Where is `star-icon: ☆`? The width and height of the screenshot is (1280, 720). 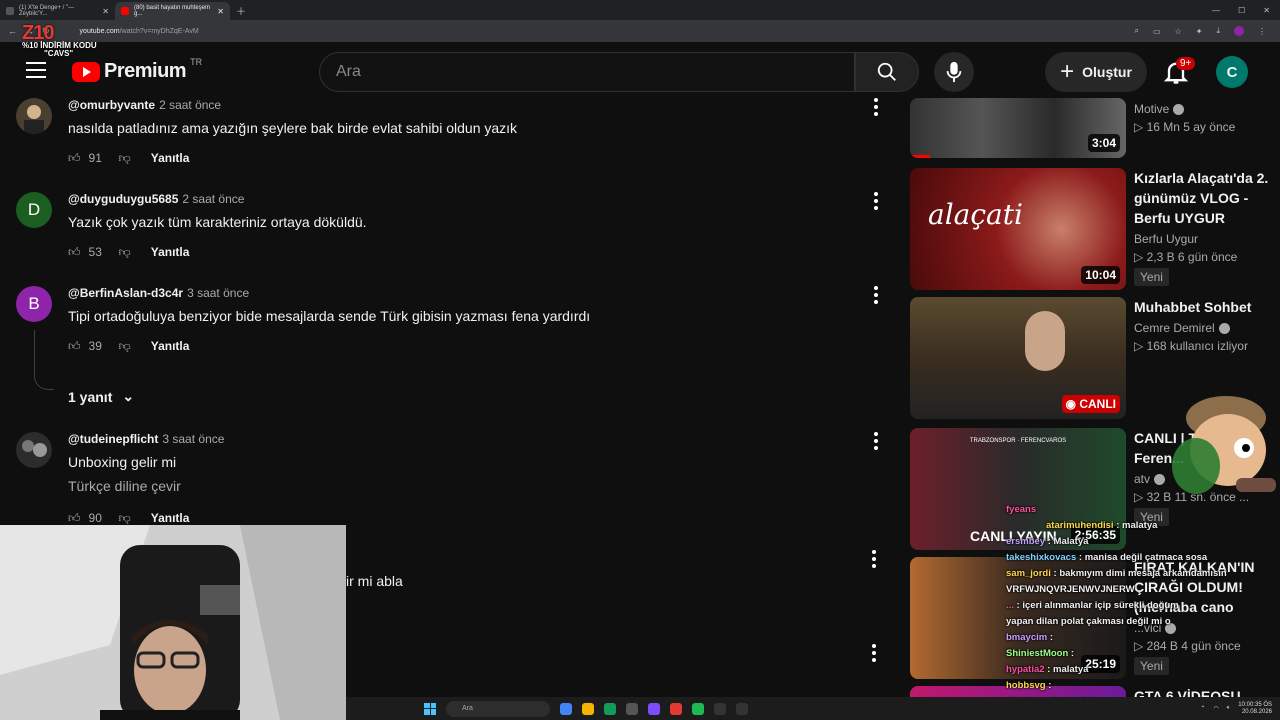 star-icon: ☆ is located at coordinates (1178, 31).